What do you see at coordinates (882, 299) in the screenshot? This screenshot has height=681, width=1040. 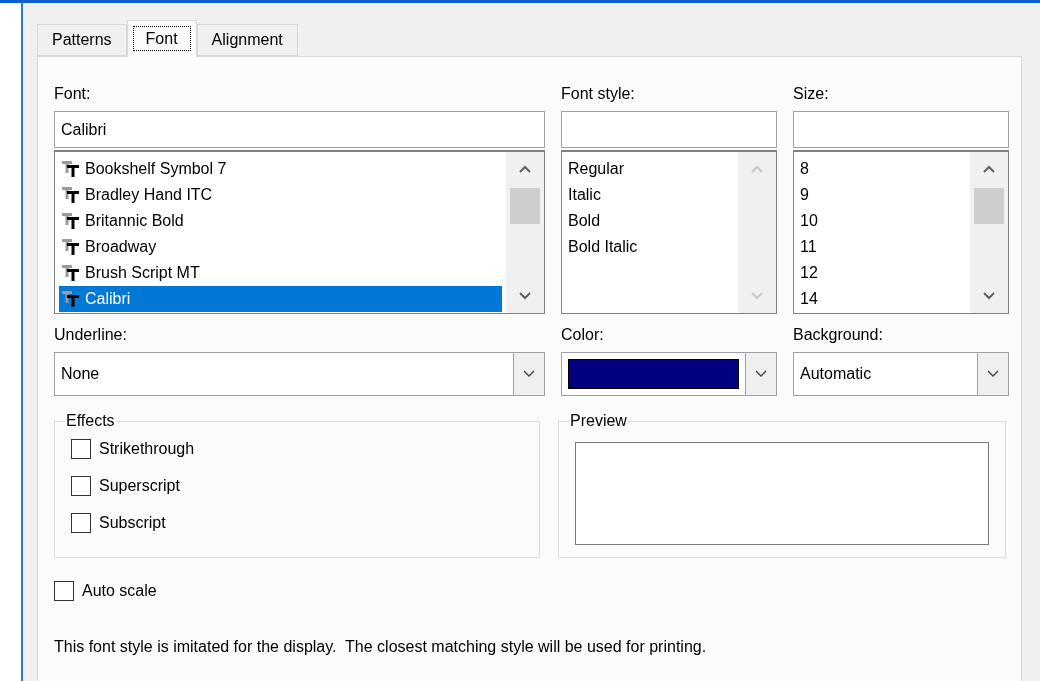 I see `list-item: 14` at bounding box center [882, 299].